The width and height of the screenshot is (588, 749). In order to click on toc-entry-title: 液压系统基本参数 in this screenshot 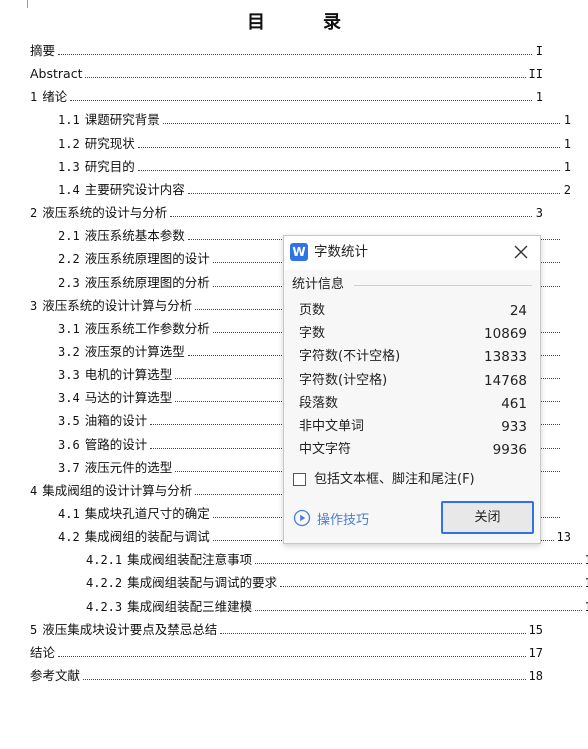, I will do `click(134, 235)`.